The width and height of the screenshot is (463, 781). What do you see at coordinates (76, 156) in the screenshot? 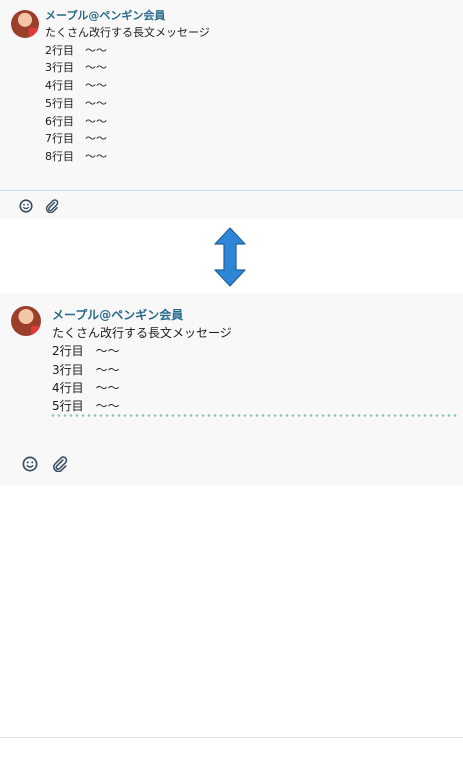
I see `message-line: 8行目 〜〜` at bounding box center [76, 156].